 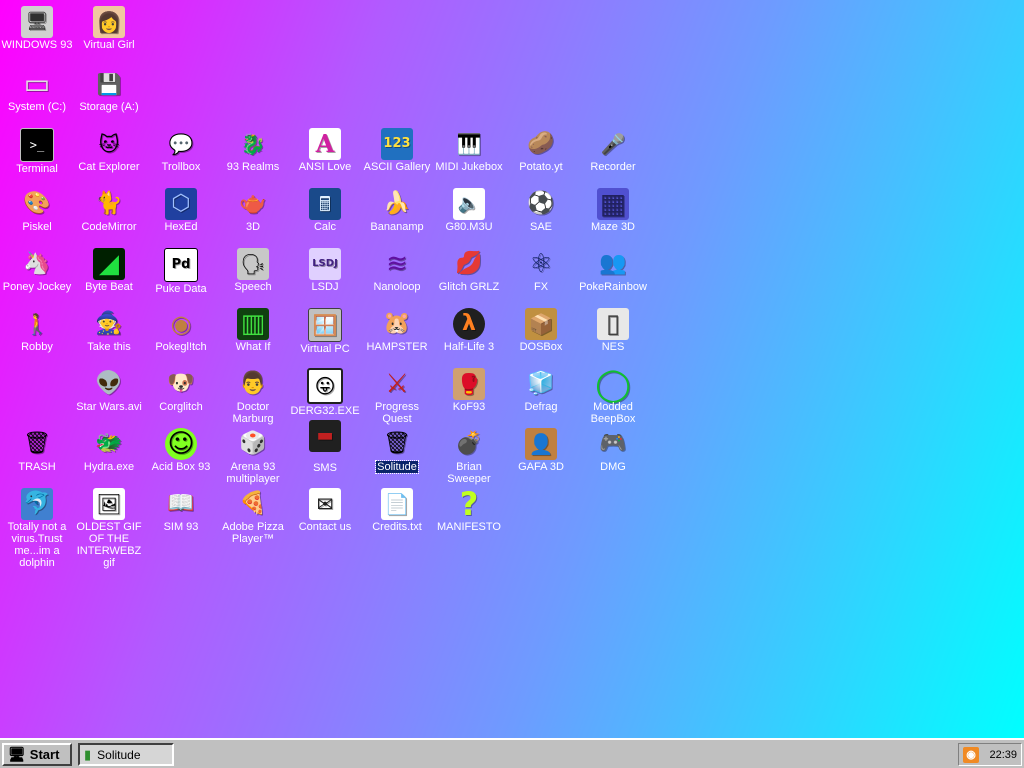 What do you see at coordinates (181, 503) in the screenshot?
I see `book-icon: 📖` at bounding box center [181, 503].